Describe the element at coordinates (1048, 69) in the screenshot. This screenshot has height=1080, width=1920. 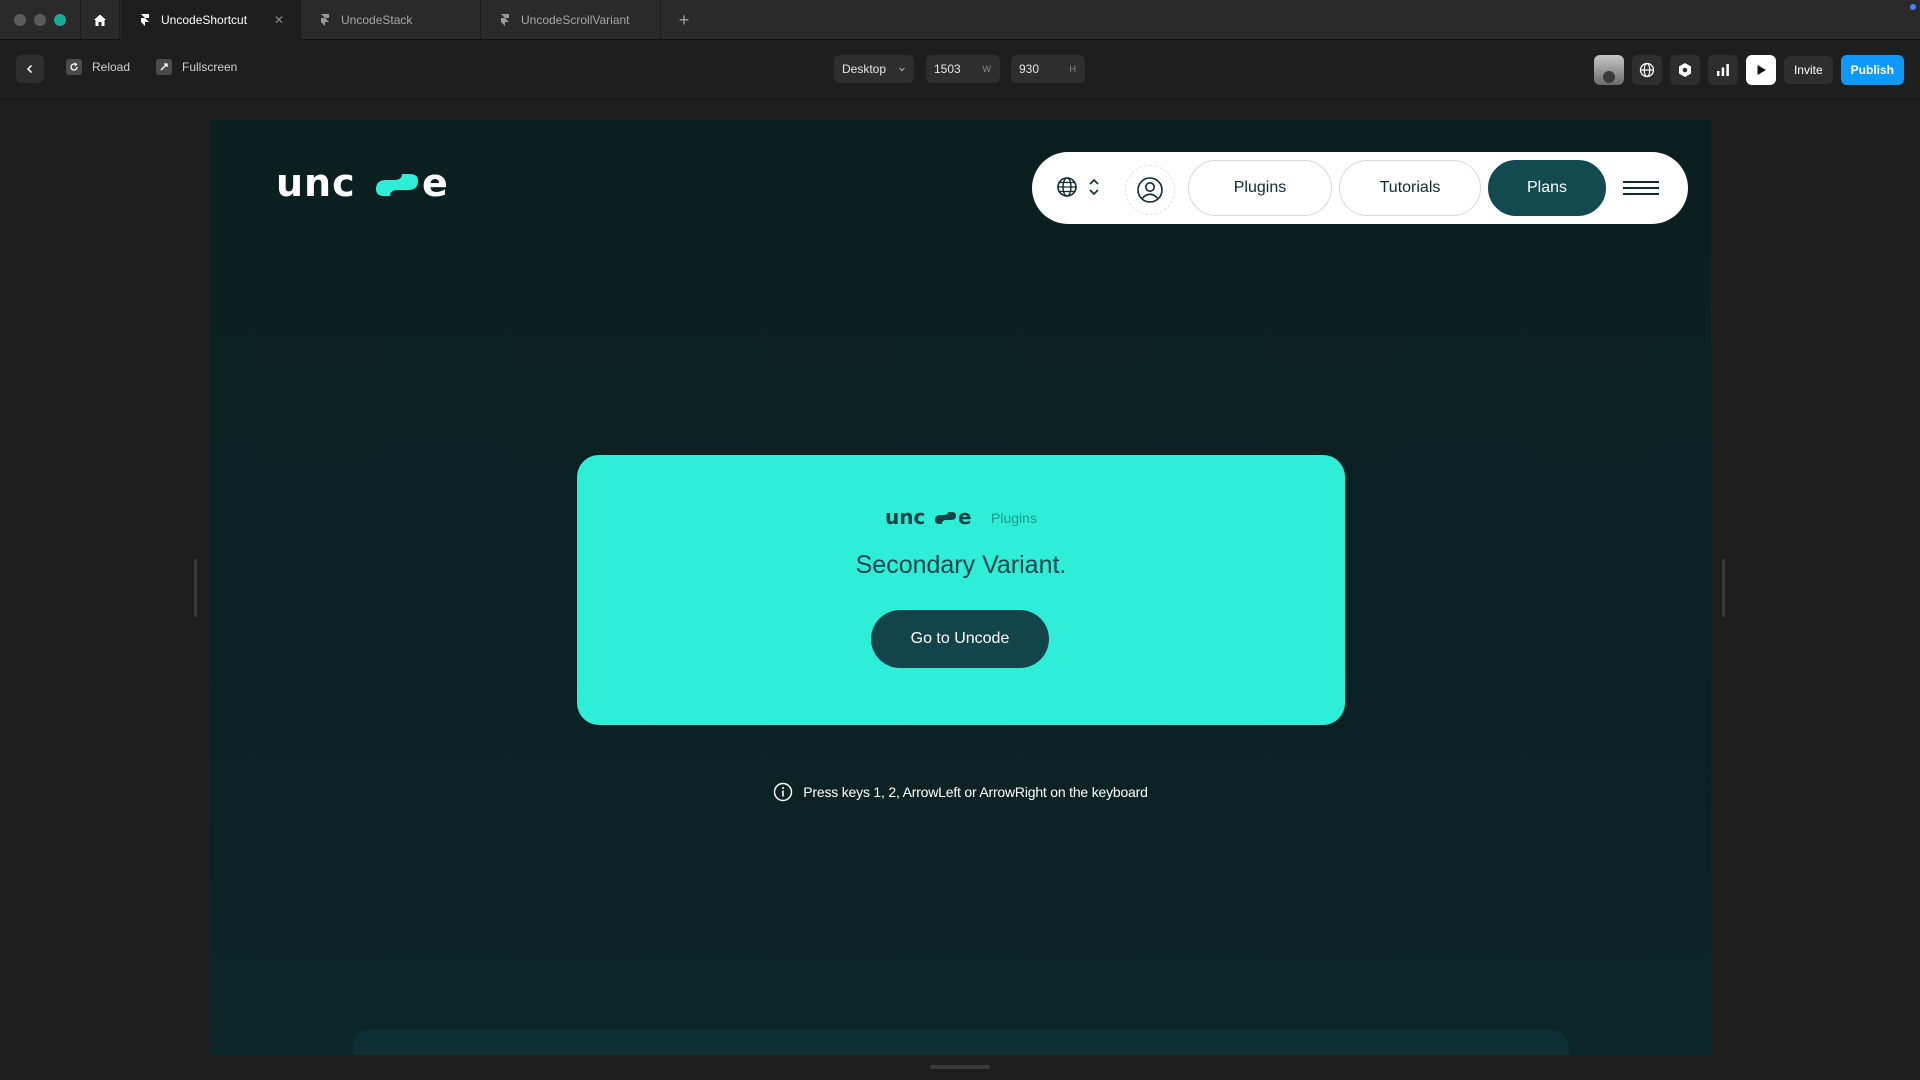
I see `height-field: 930 H` at that location.